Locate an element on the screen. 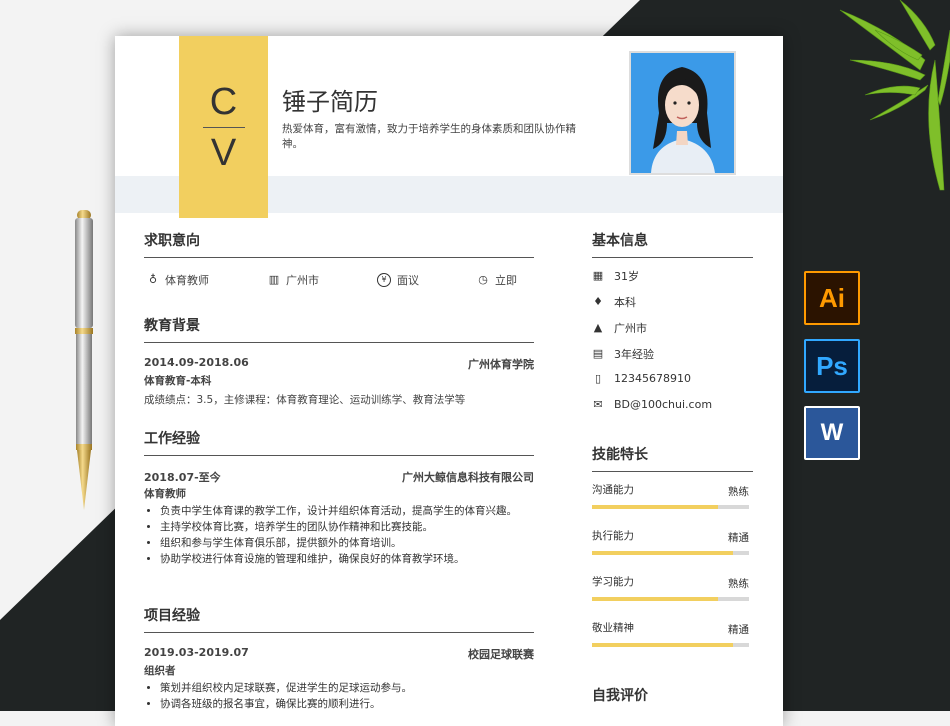 This screenshot has width=950, height=726. intent-city: ▥ 广州市 is located at coordinates (293, 280).